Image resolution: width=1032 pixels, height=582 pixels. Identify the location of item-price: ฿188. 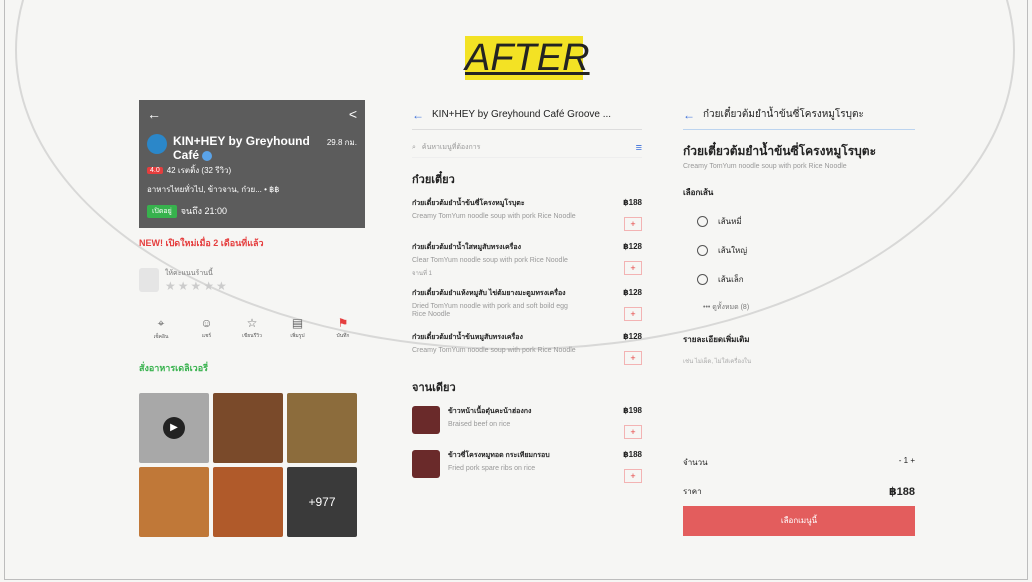
(632, 454).